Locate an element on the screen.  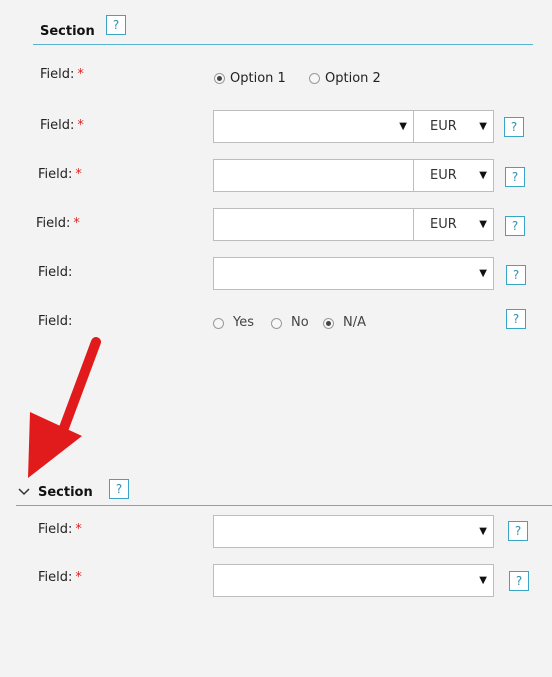
section1-divider is located at coordinates (283, 44).